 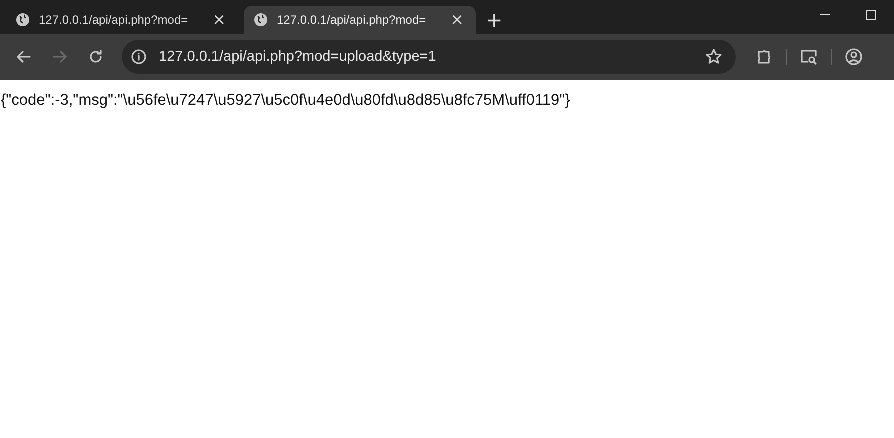 I want to click on new-tab-button: +, so click(x=494, y=20).